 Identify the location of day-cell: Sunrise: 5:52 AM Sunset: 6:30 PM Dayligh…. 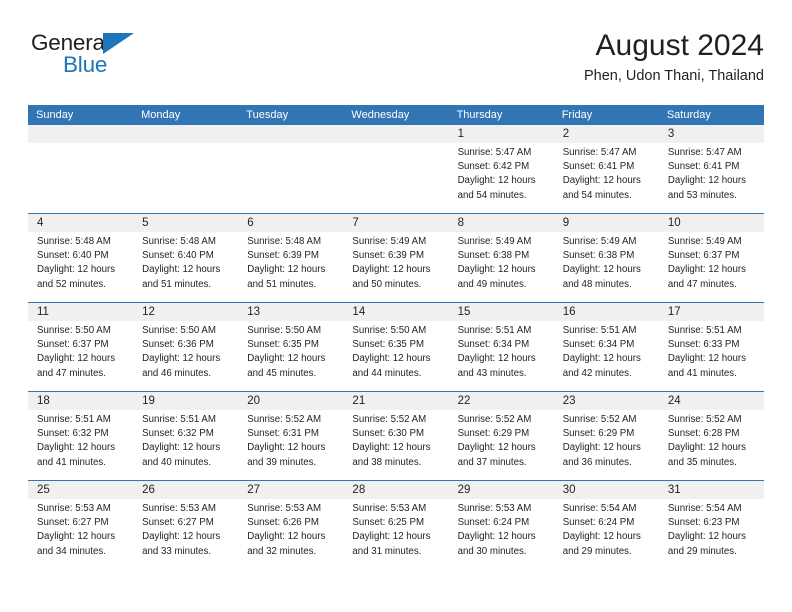
(395, 445).